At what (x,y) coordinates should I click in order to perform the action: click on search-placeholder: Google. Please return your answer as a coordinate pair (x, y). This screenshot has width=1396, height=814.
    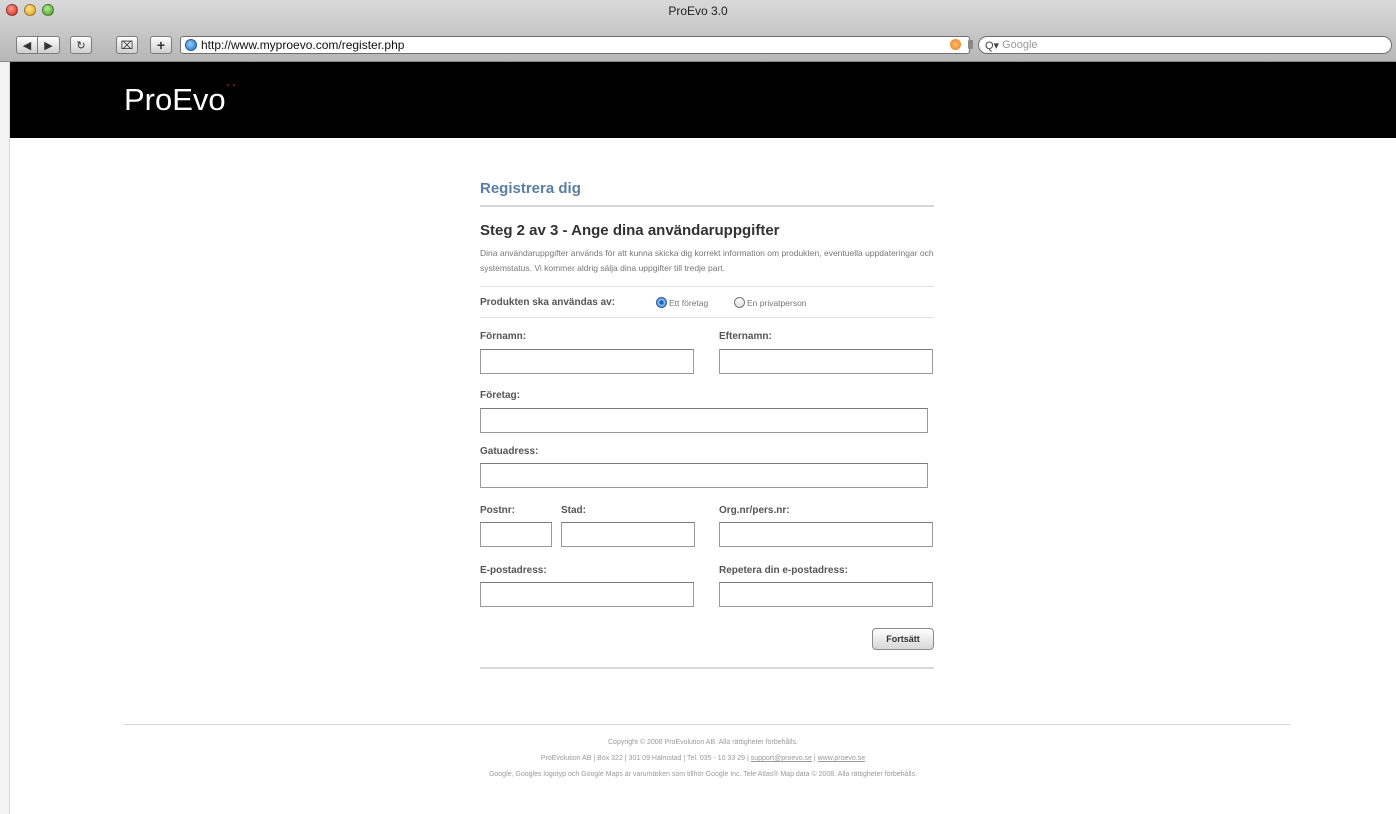
    Looking at the image, I should click on (1020, 45).